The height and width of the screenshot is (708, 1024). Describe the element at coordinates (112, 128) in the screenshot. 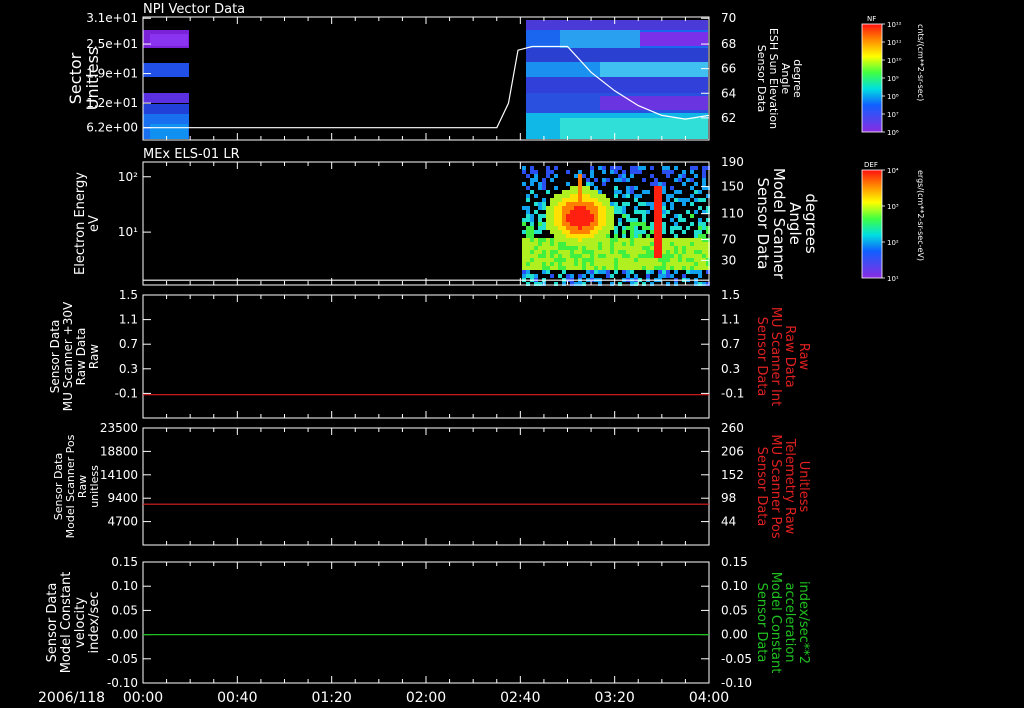

I see `y-tick-label: 6.2e+00` at that location.